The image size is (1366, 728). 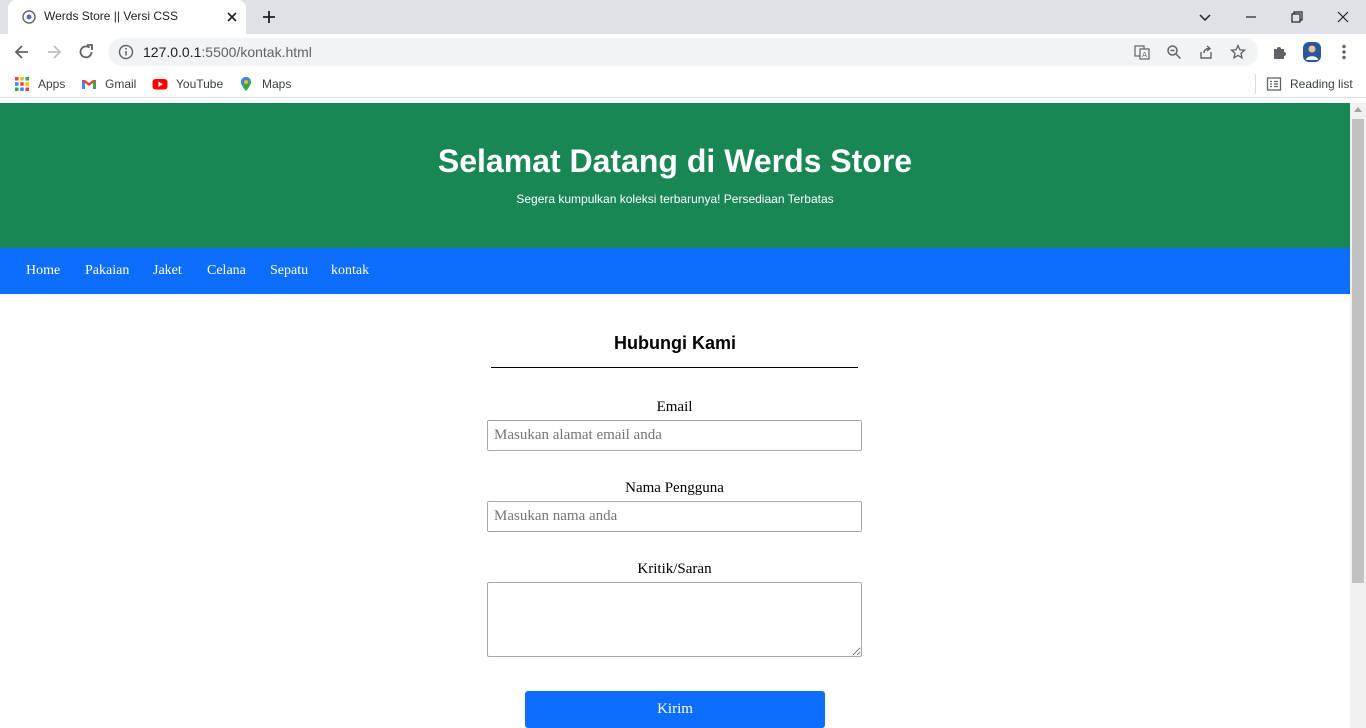 I want to click on bookmark-label: Gmail, so click(x=121, y=84).